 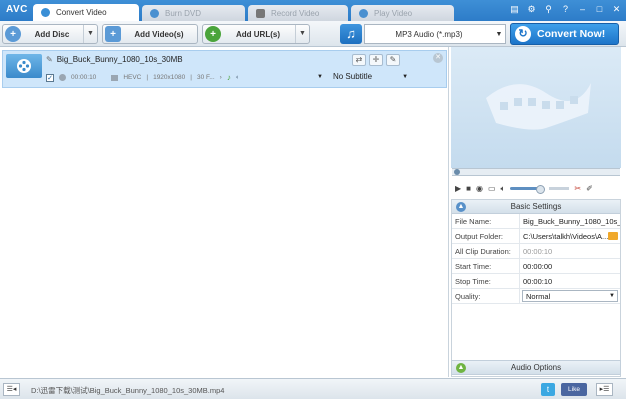 I want to click on subtitle-value: No Subtitle, so click(x=352, y=76).